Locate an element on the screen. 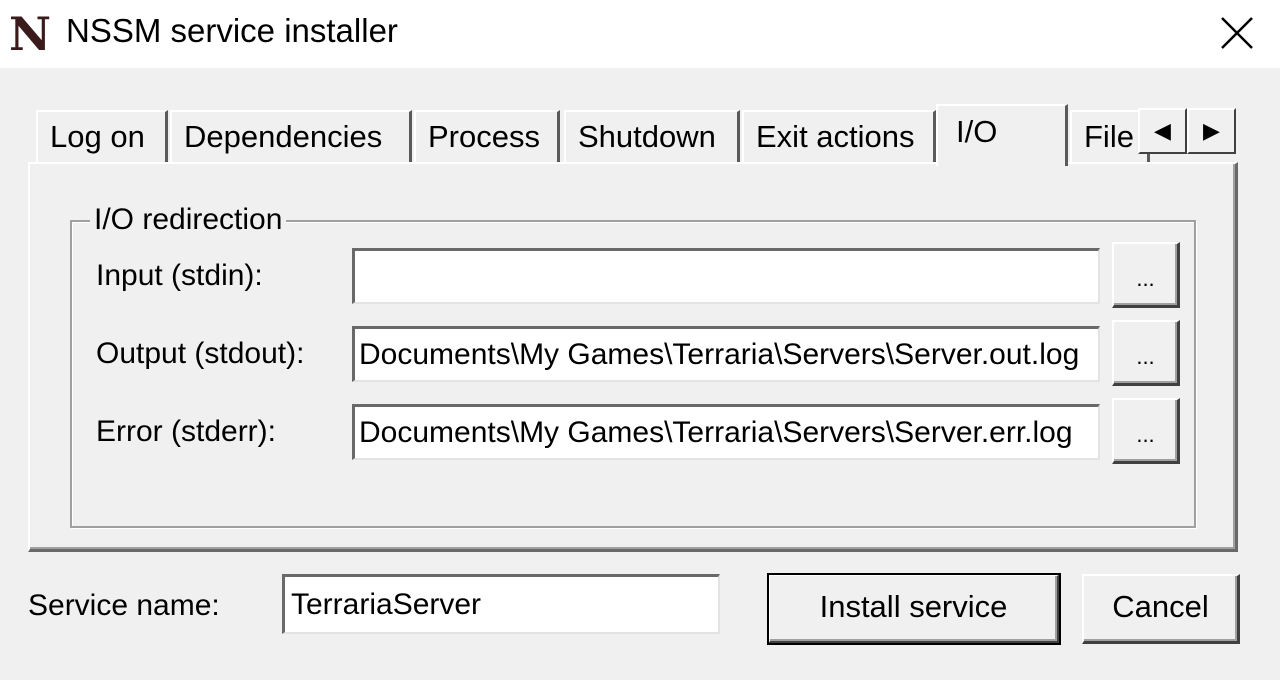 Image resolution: width=1280 pixels, height=680 pixels. output-stdout-label: Output (stdout): is located at coordinates (200, 353).